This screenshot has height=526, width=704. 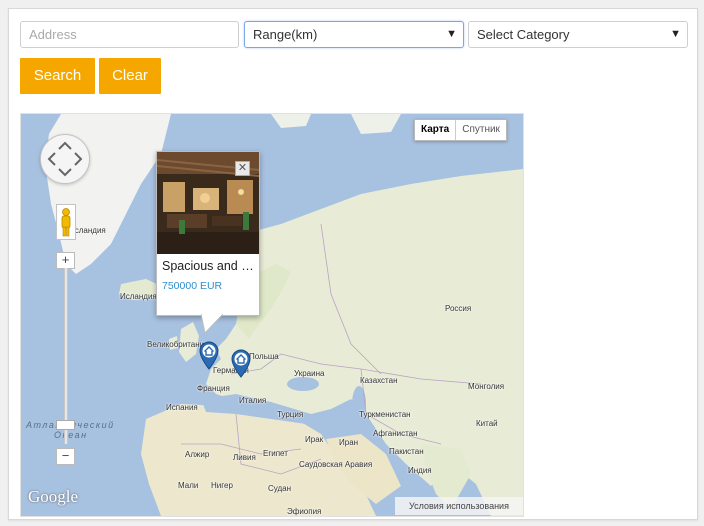 I want to click on address-field, so click(x=129, y=34).